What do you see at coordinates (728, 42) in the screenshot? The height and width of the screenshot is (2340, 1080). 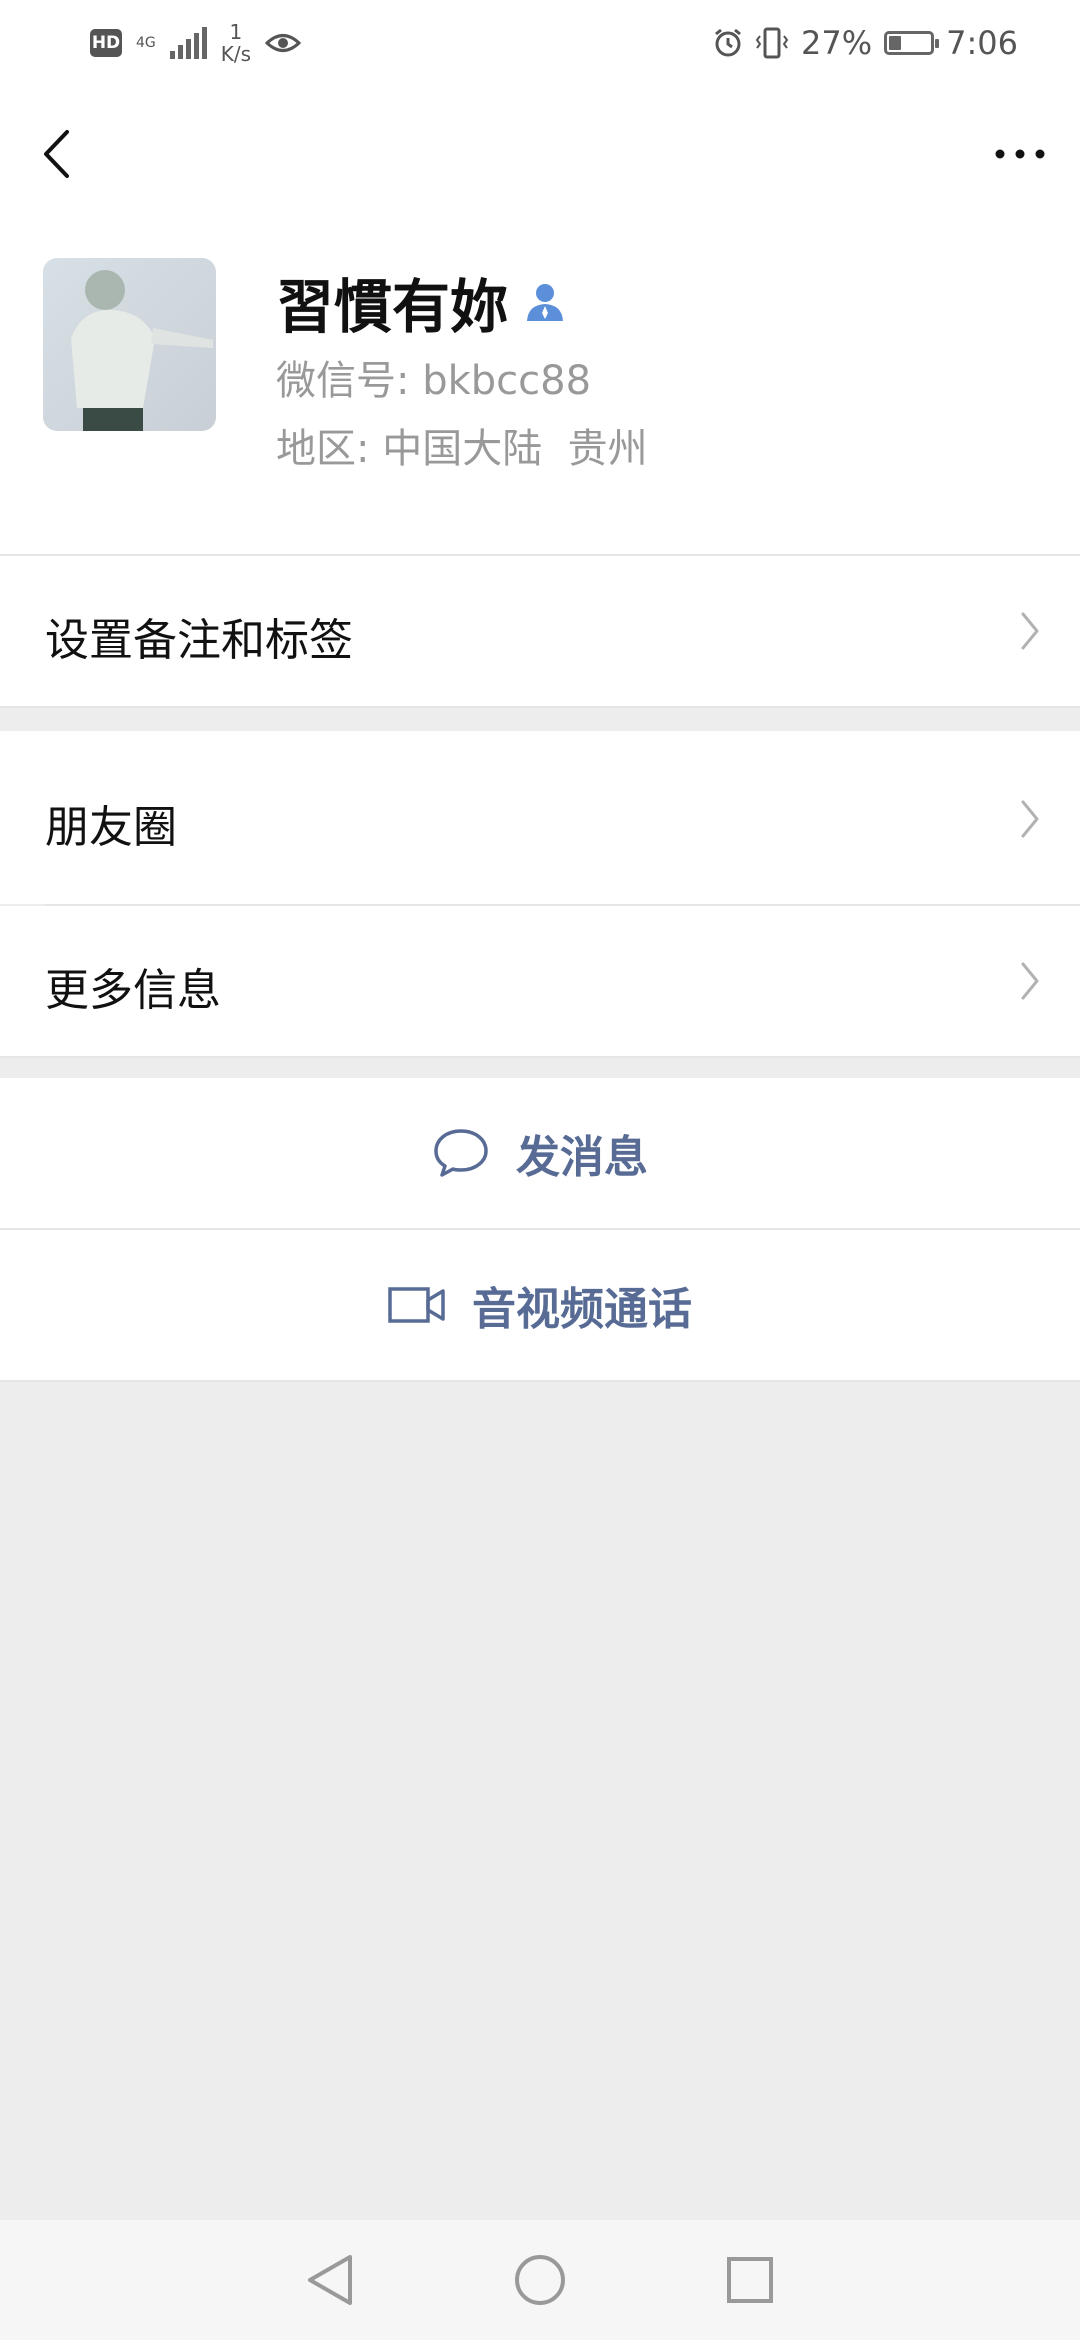 I see `alarm-icon` at bounding box center [728, 42].